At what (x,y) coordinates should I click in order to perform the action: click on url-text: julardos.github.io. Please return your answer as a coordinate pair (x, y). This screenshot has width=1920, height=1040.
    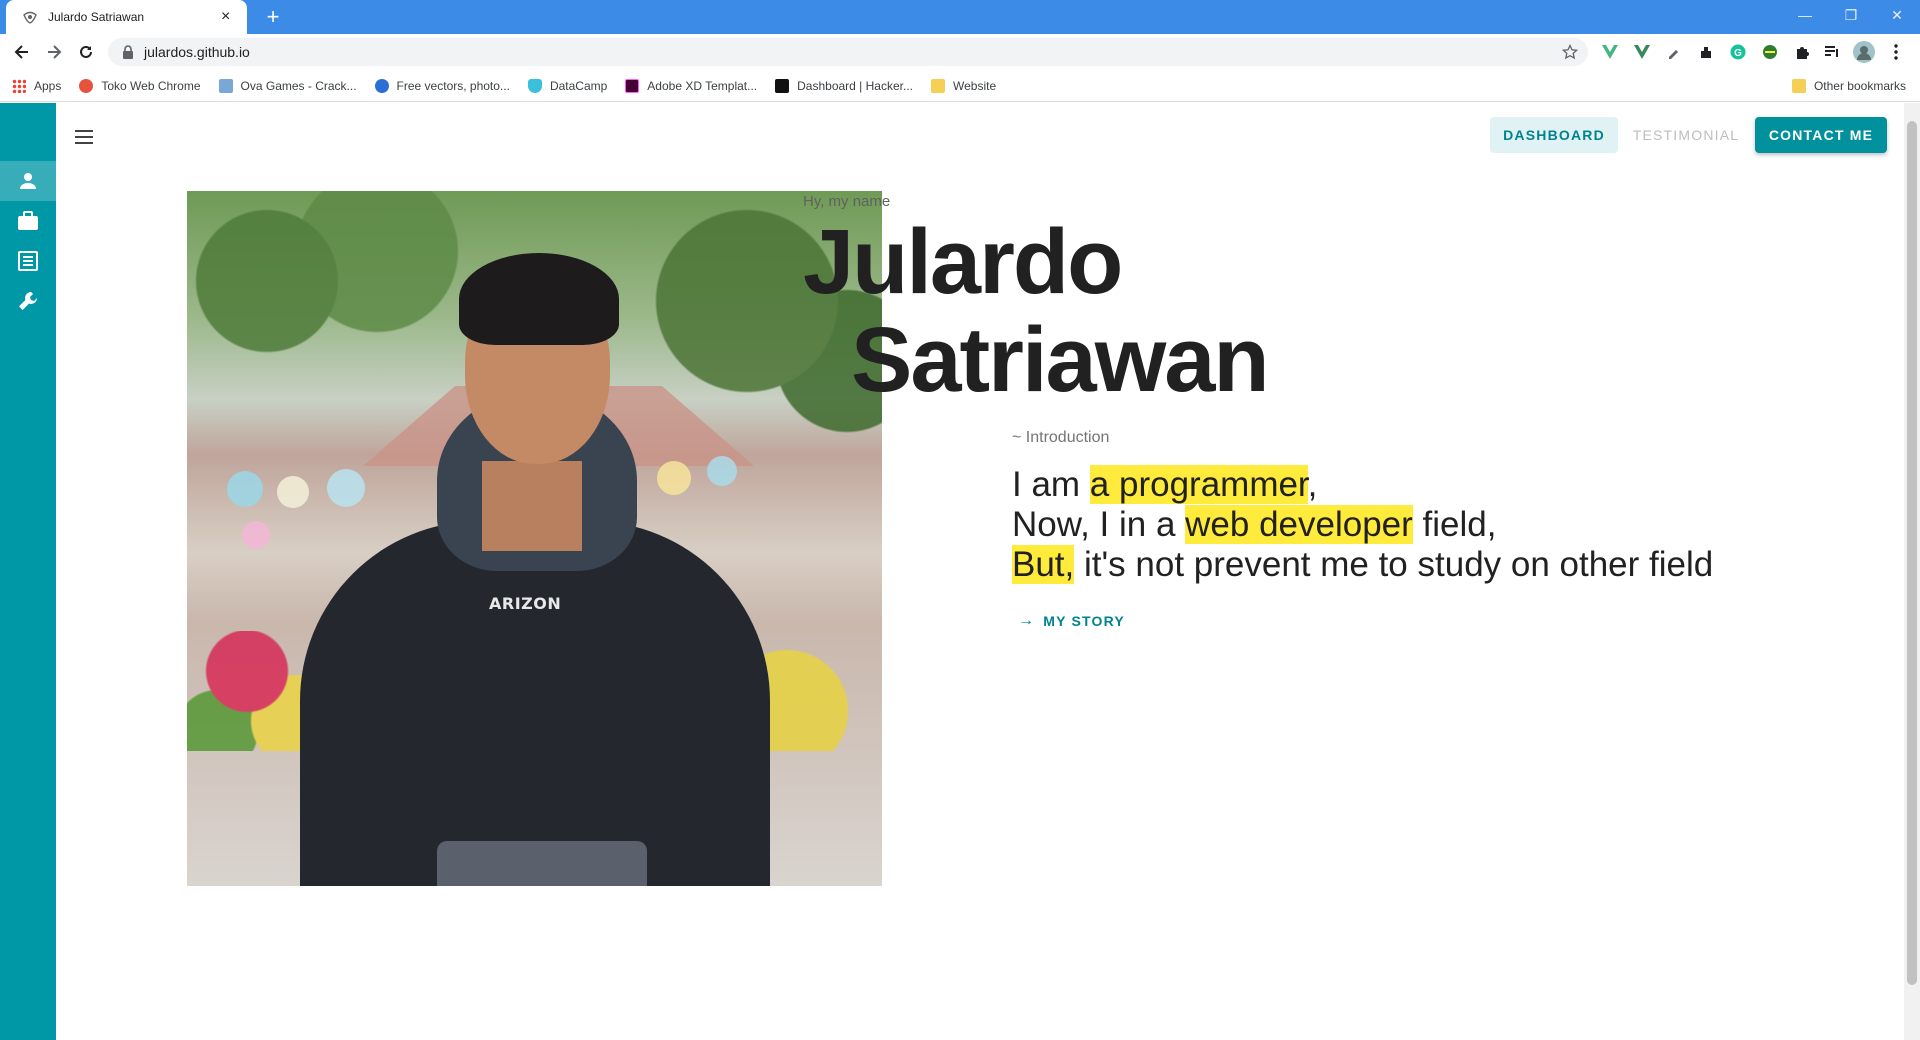
    Looking at the image, I should click on (197, 52).